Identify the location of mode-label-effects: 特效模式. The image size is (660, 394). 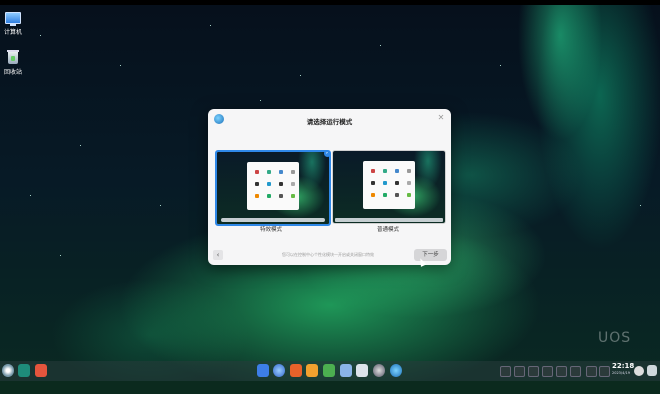
(270, 230).